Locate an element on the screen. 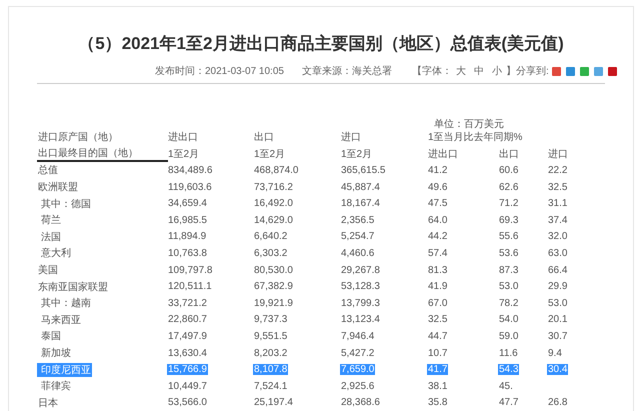 Image resolution: width=641 pixels, height=411 pixels. table-cell-text: 东南亚国家联盟 is located at coordinates (73, 287).